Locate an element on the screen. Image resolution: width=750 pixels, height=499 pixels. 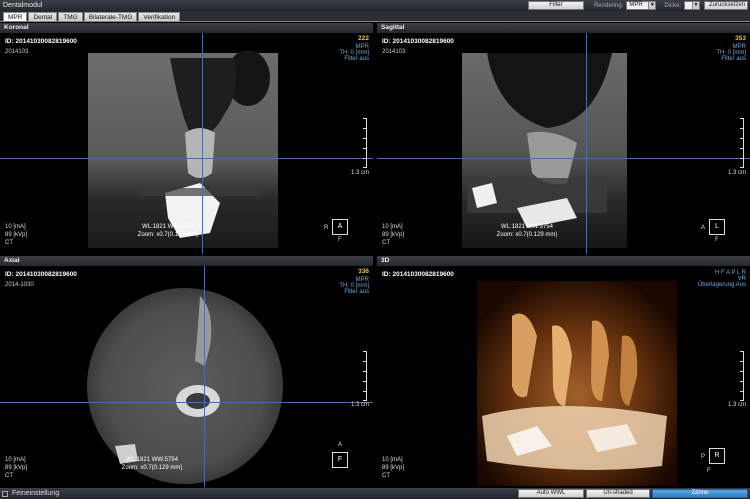
thickness-label: Dicke: is located at coordinates (672, 5).